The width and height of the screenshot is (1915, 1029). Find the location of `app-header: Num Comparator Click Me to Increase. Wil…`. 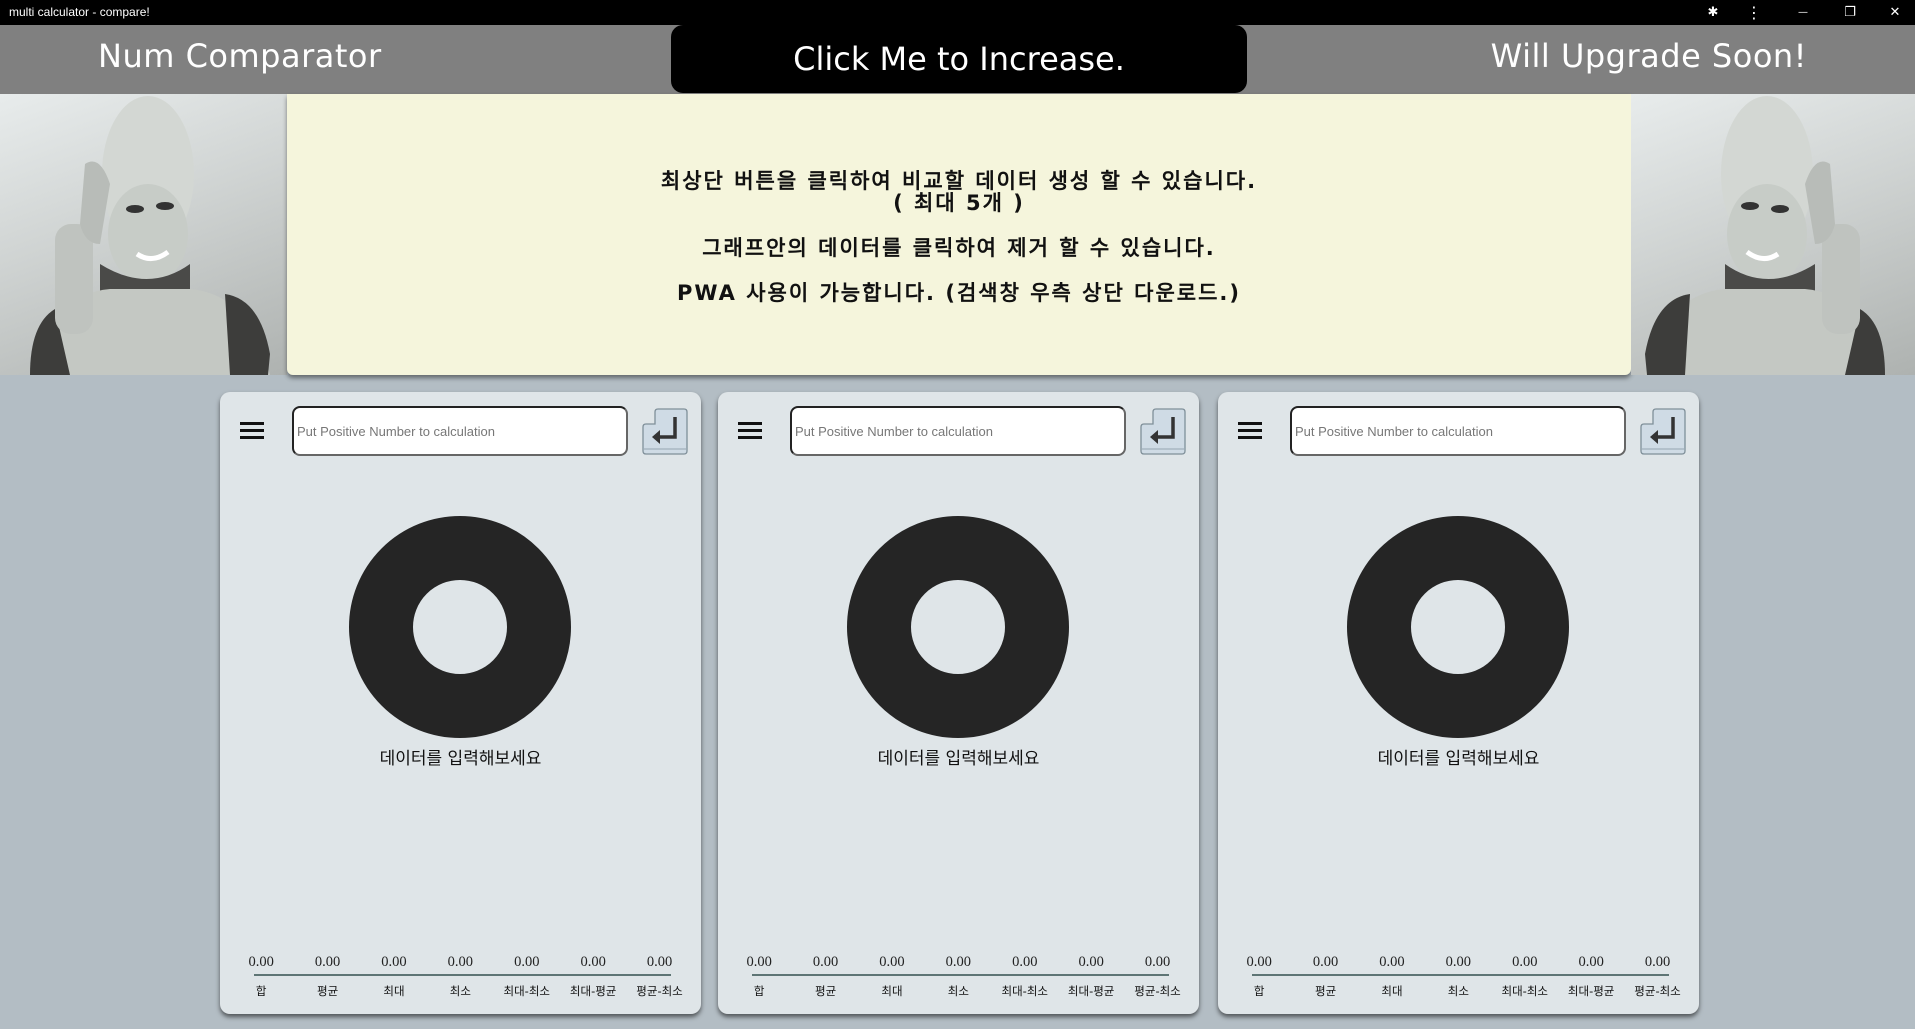

app-header: Num Comparator Click Me to Increase. Wil… is located at coordinates (957, 59).